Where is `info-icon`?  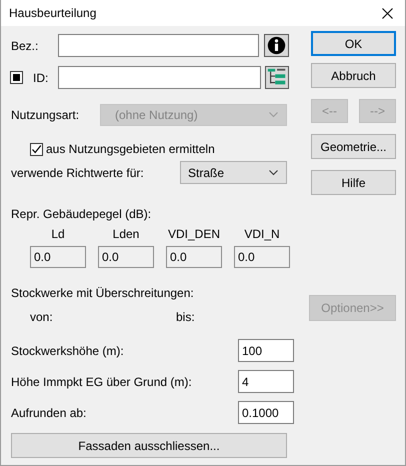
info-icon is located at coordinates (276, 45).